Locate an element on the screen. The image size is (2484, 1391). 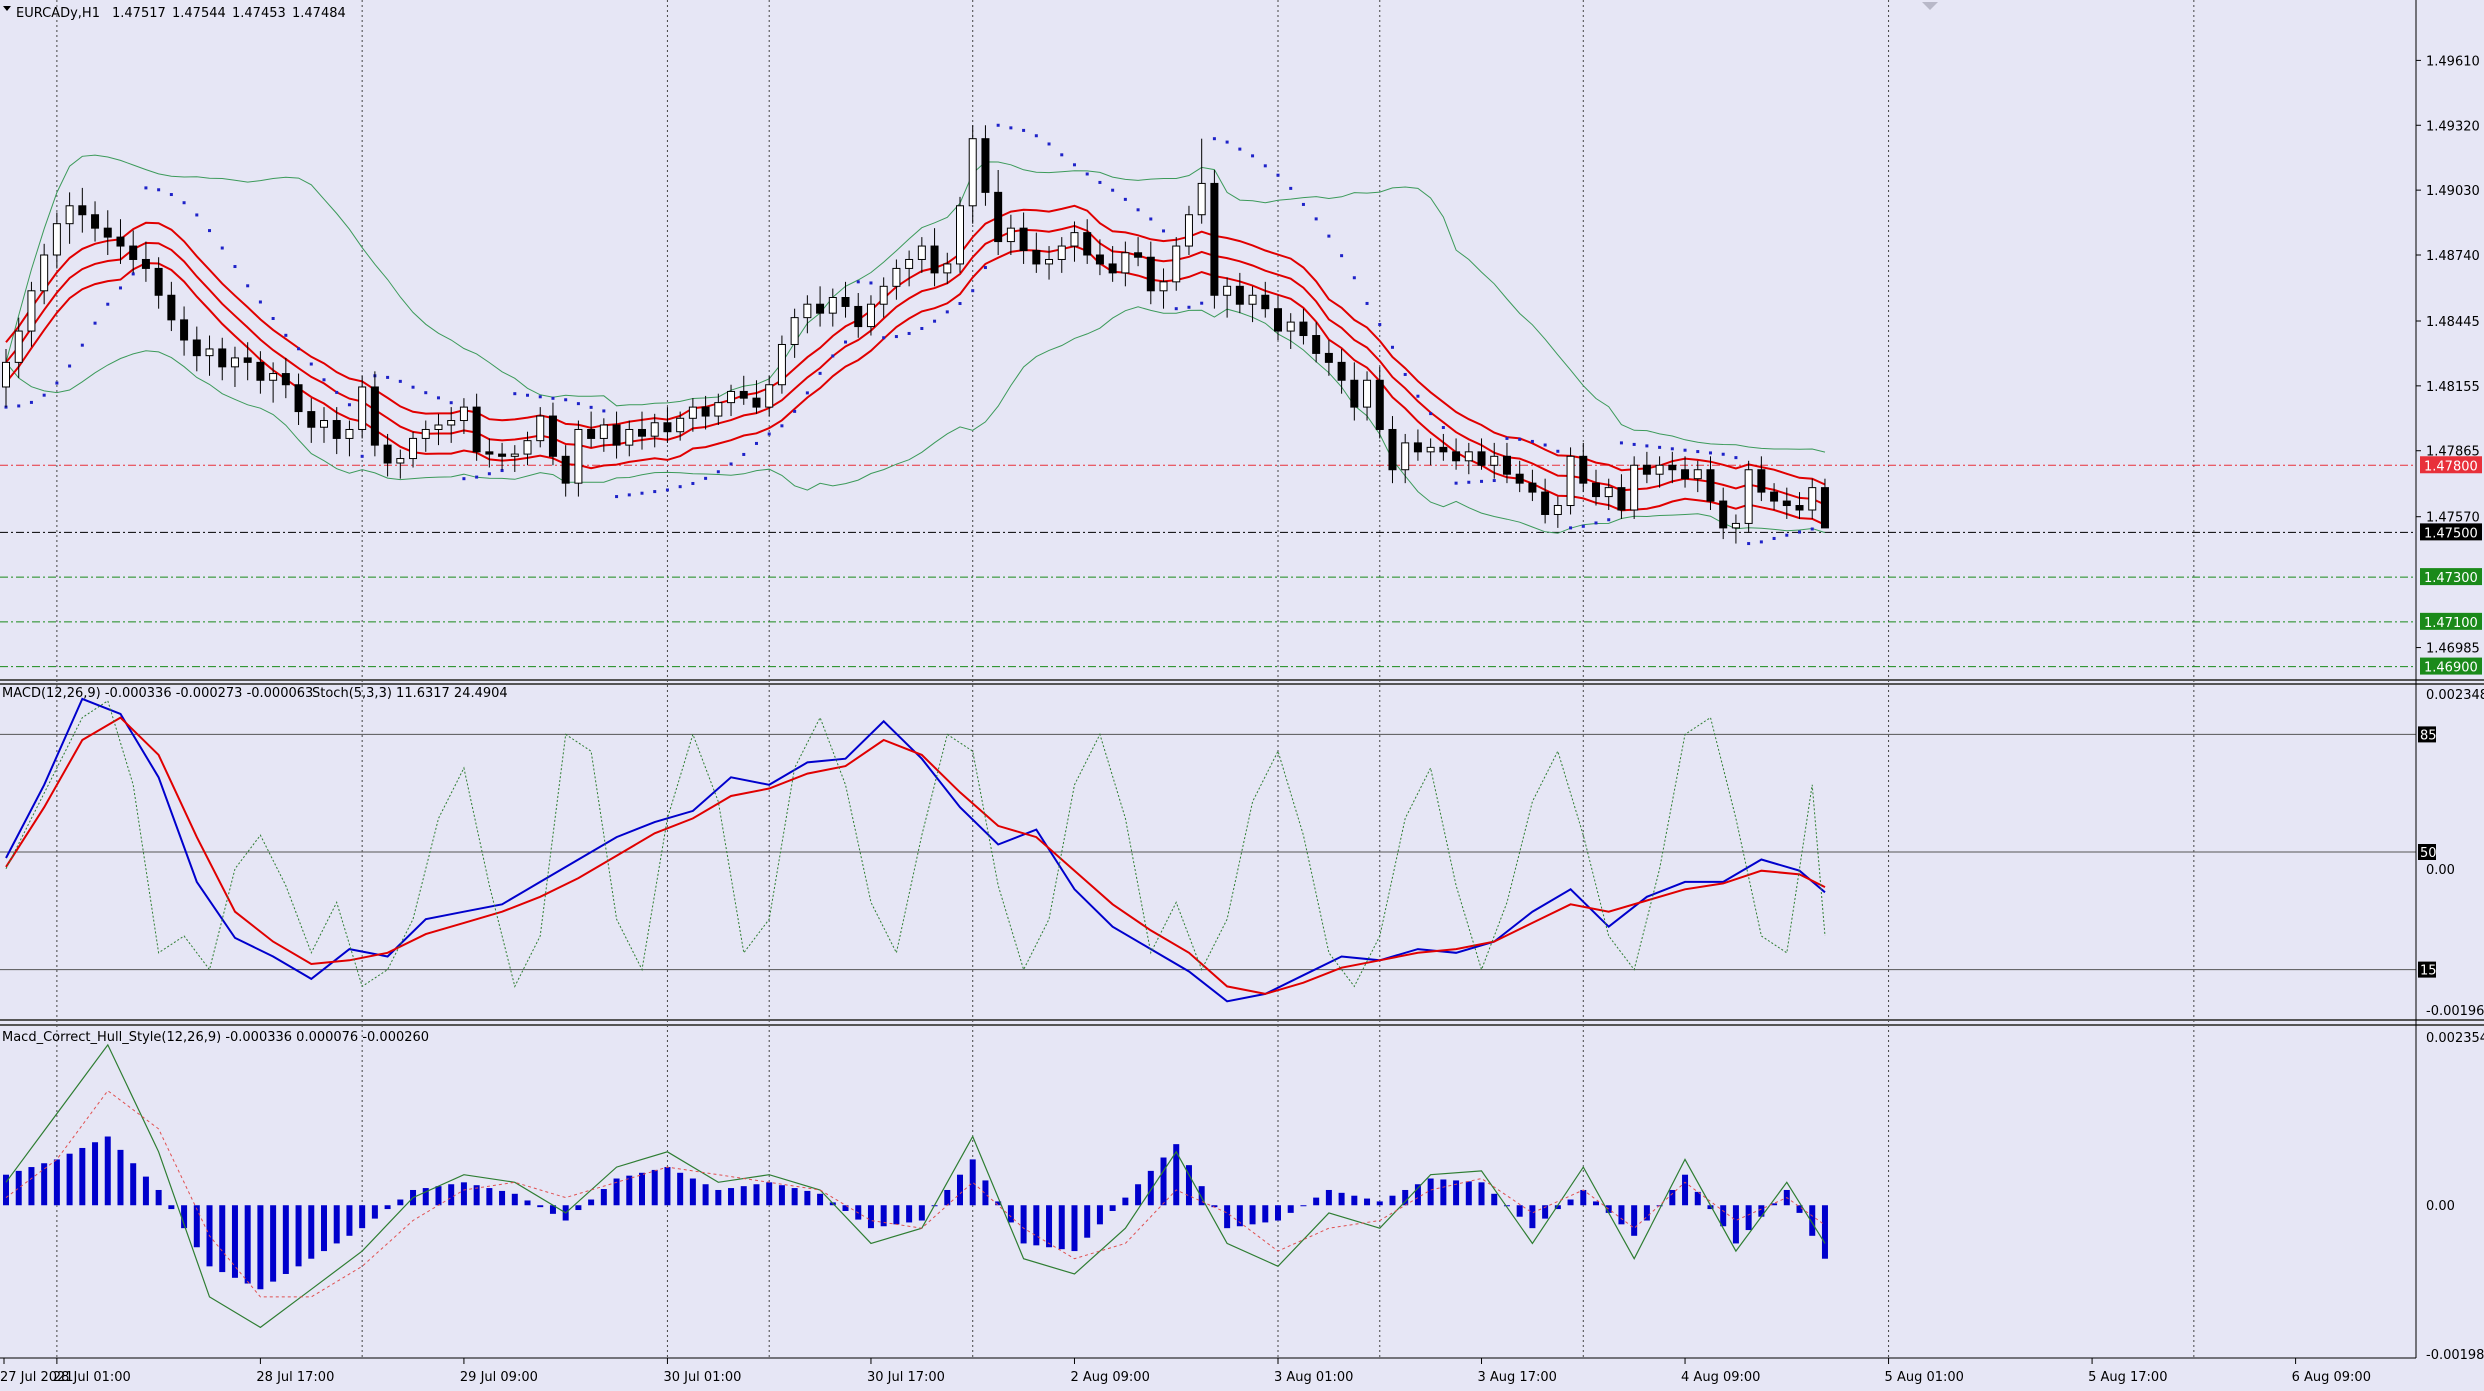
hull-tick-label: 0.00 is located at coordinates (2440, 1206).